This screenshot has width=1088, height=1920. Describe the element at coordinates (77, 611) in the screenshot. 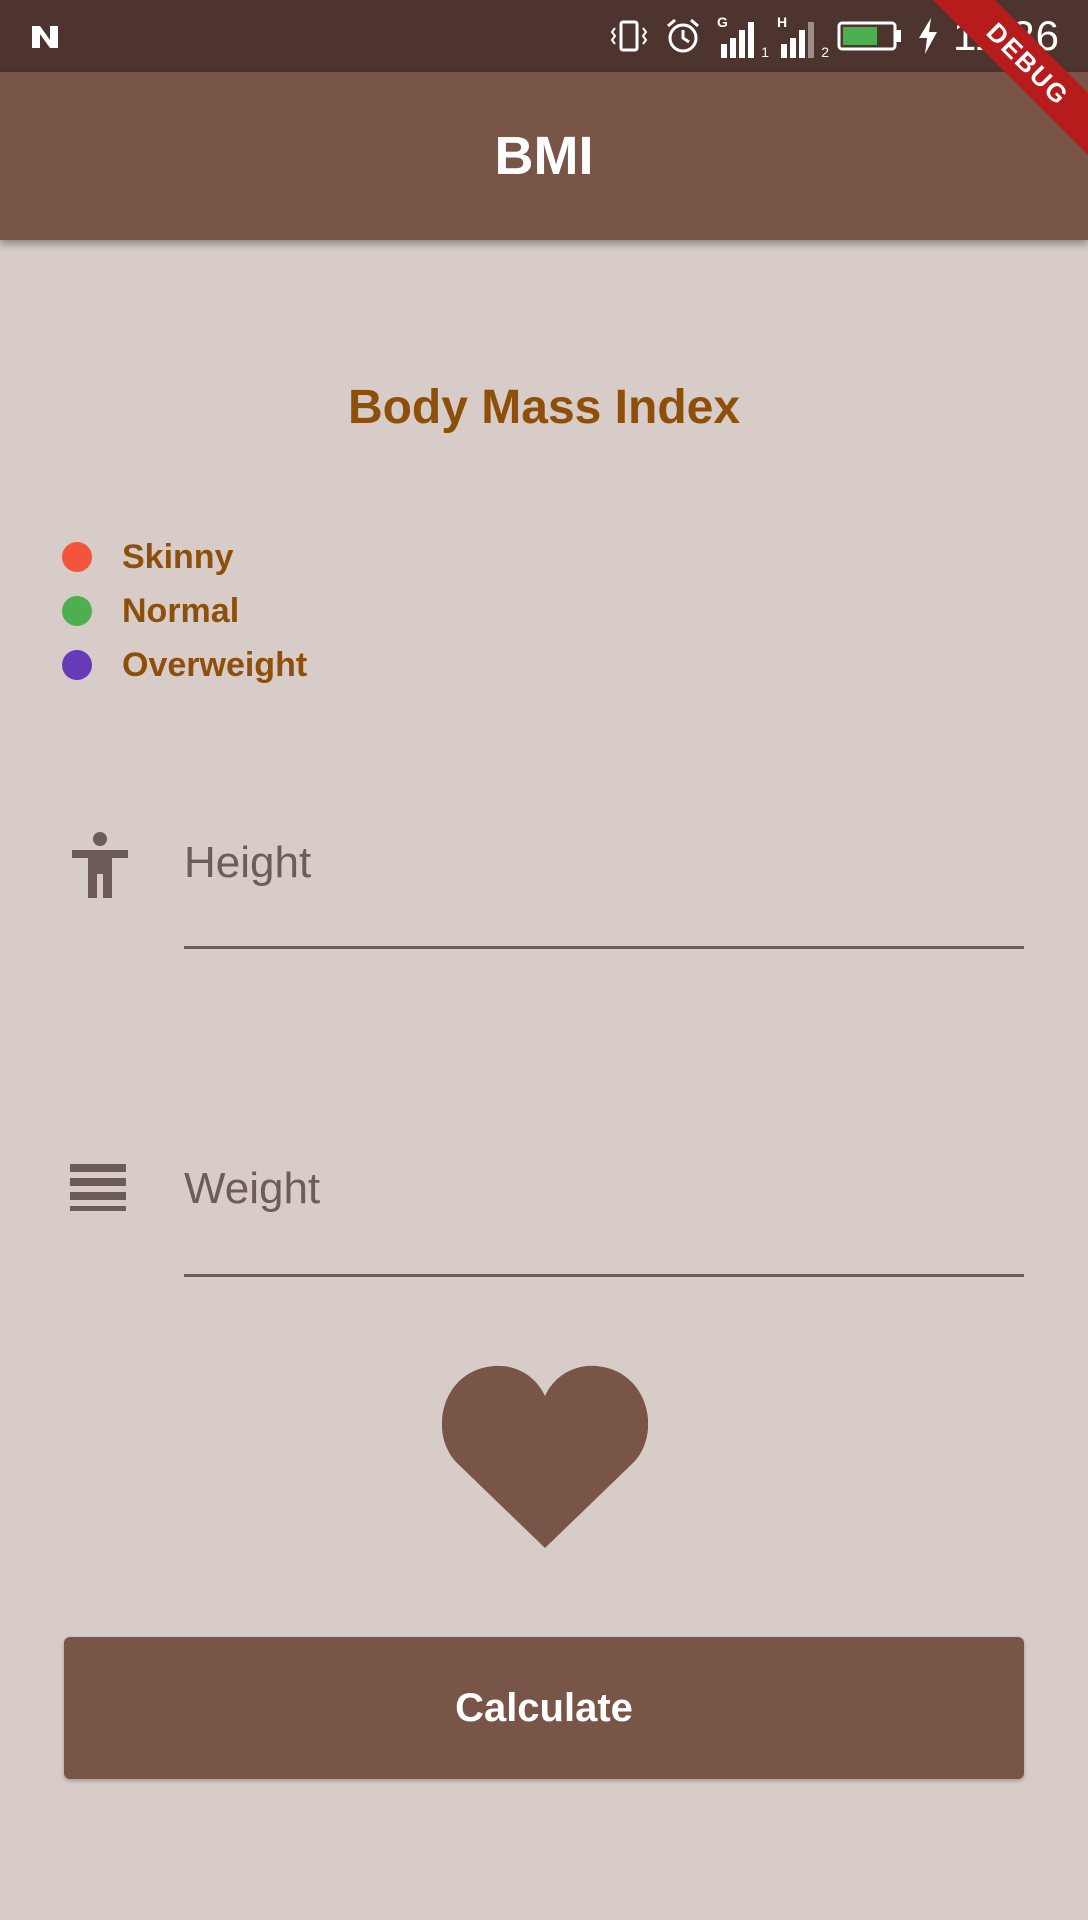

I see `legend-dot-normal` at that location.